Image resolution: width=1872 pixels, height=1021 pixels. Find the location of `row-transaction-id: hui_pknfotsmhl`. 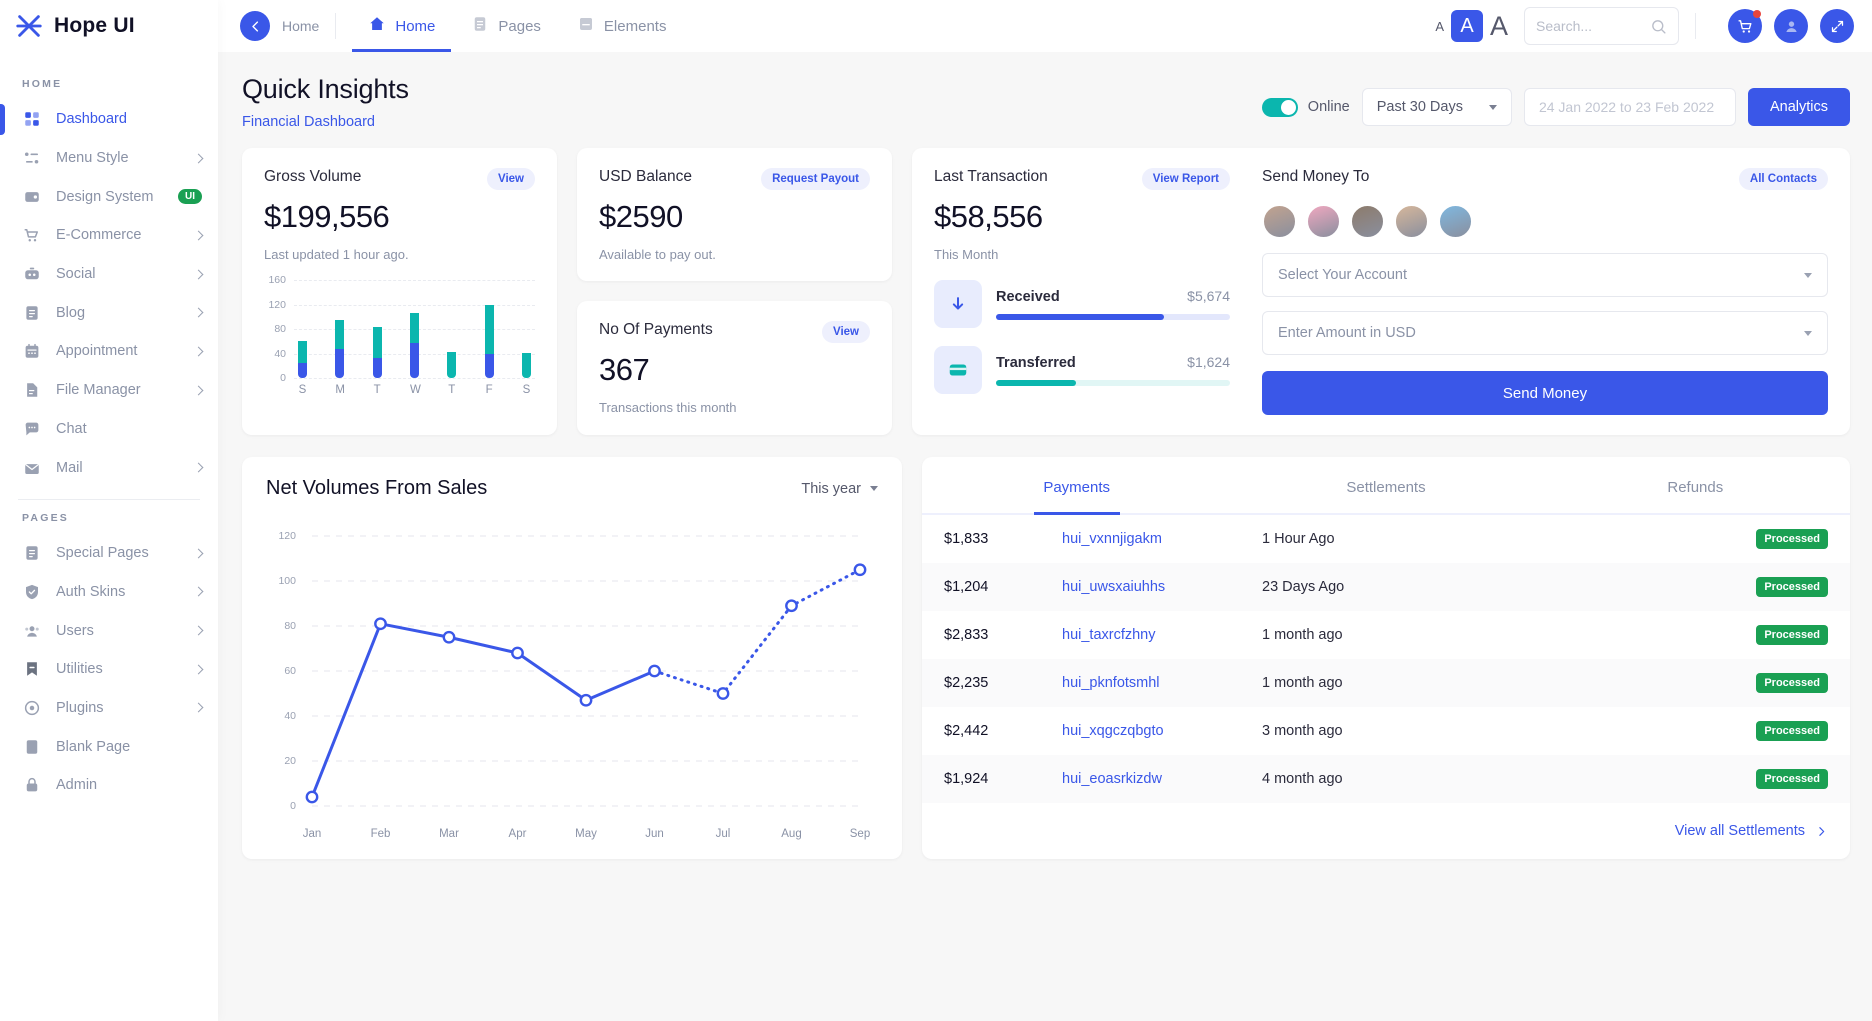

row-transaction-id: hui_pknfotsmhl is located at coordinates (1162, 683).